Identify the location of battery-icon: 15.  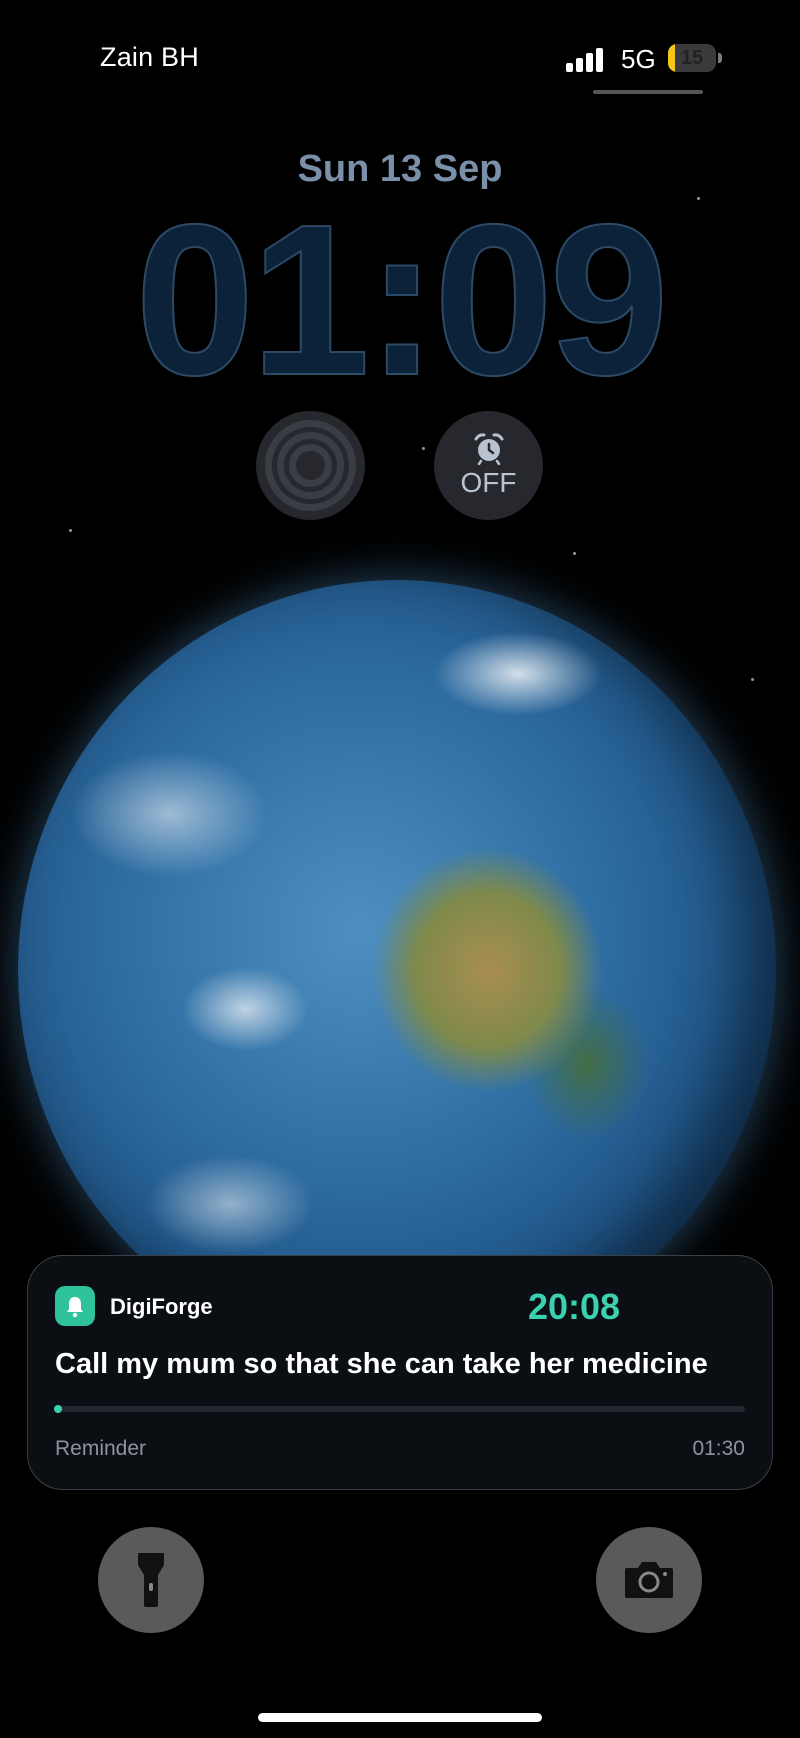
(692, 58).